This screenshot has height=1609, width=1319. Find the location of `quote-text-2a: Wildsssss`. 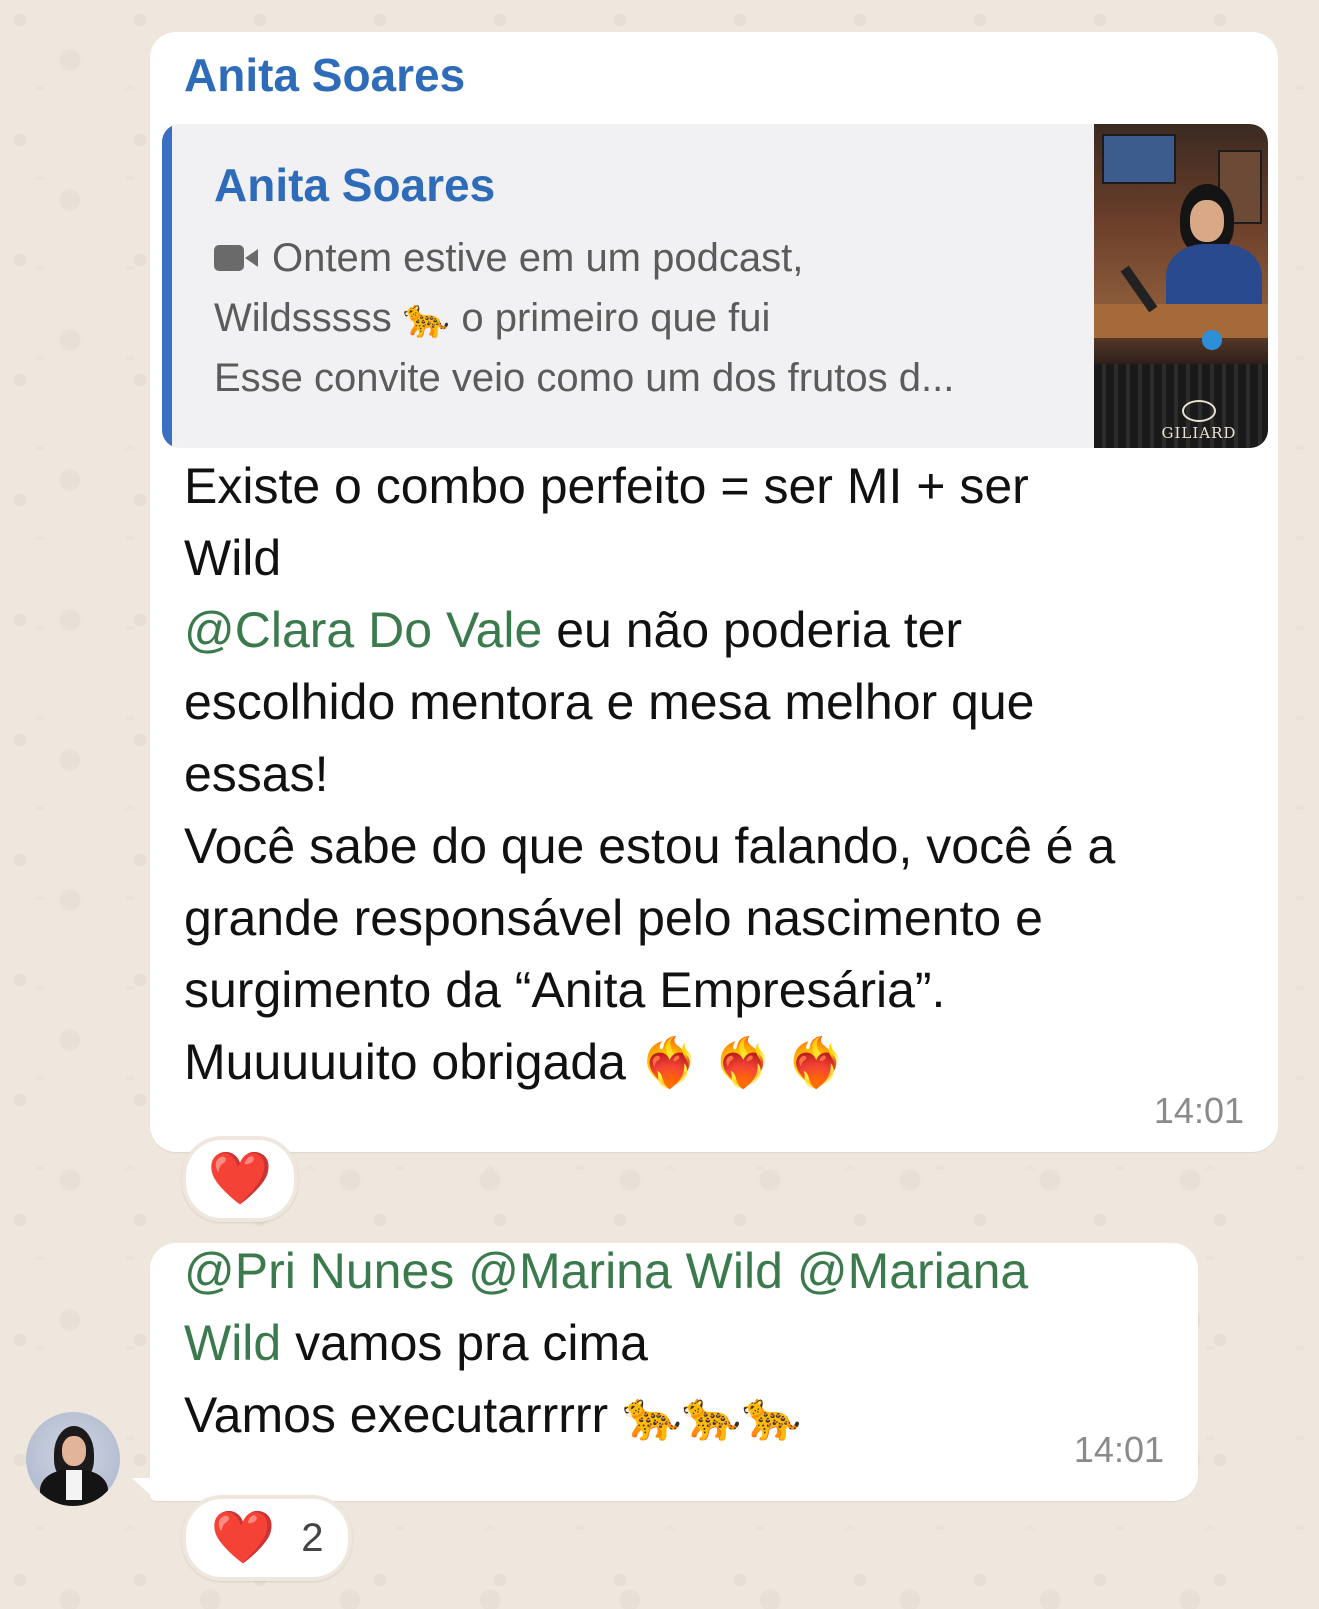

quote-text-2a: Wildsssss is located at coordinates (303, 318).